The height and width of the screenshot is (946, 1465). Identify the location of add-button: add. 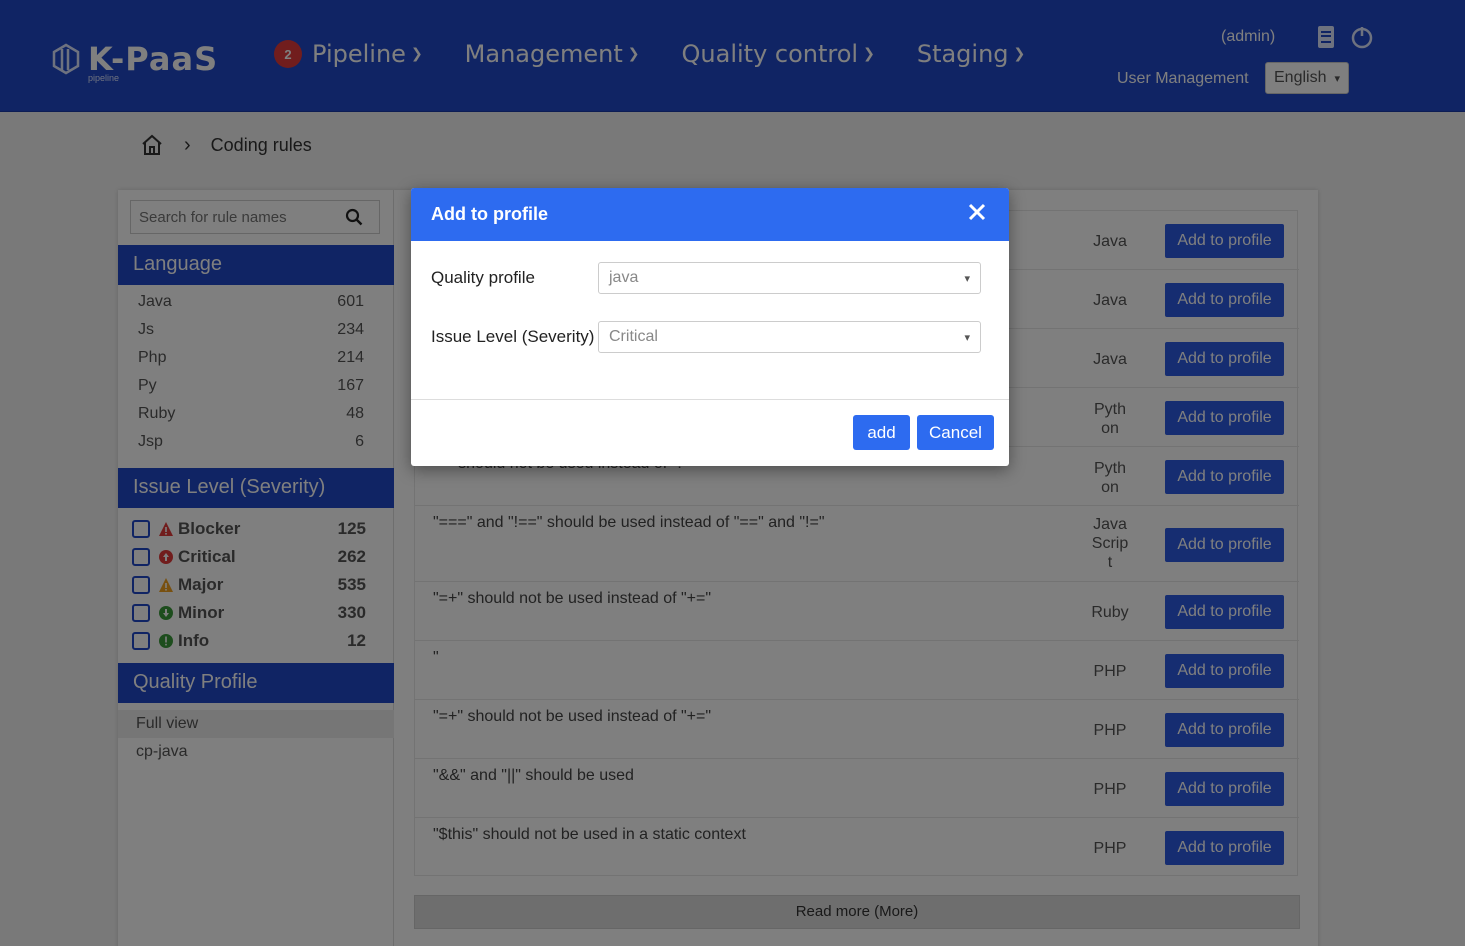
(881, 432).